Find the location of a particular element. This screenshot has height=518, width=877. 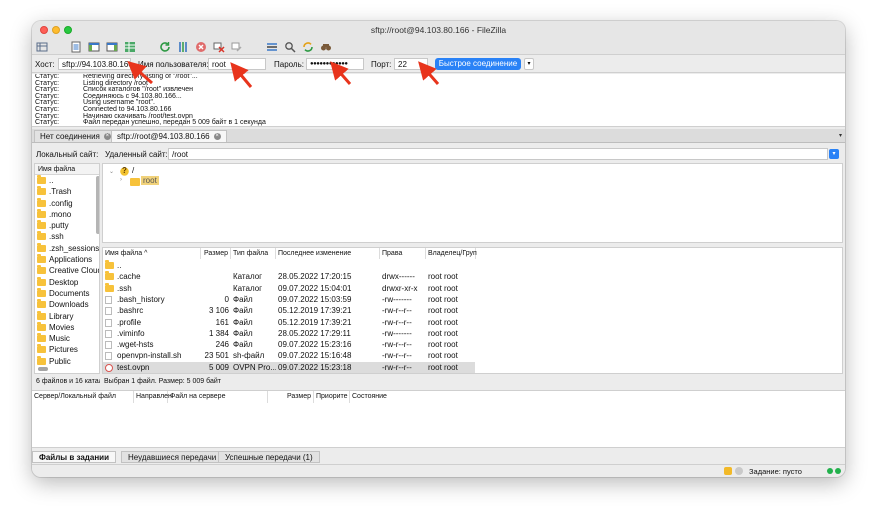

sort-ascending-icon: ^ is located at coordinates (146, 253).